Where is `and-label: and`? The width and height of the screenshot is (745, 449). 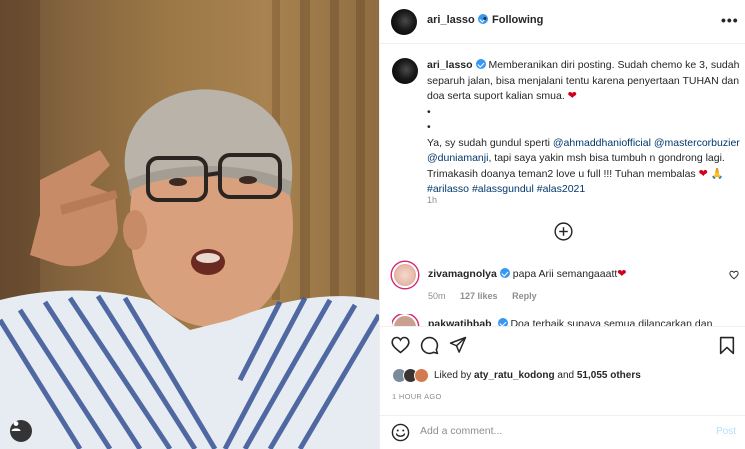
and-label: and is located at coordinates (566, 375).